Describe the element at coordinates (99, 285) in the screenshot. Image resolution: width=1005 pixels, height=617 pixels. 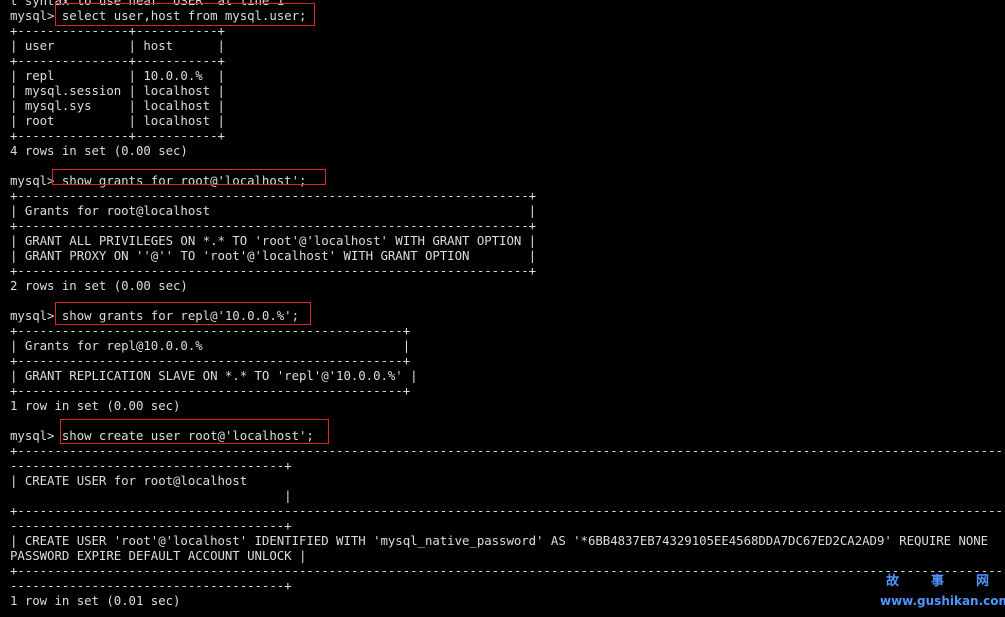
I see `result-summary: 2 rows in set (0.00 sec)` at that location.